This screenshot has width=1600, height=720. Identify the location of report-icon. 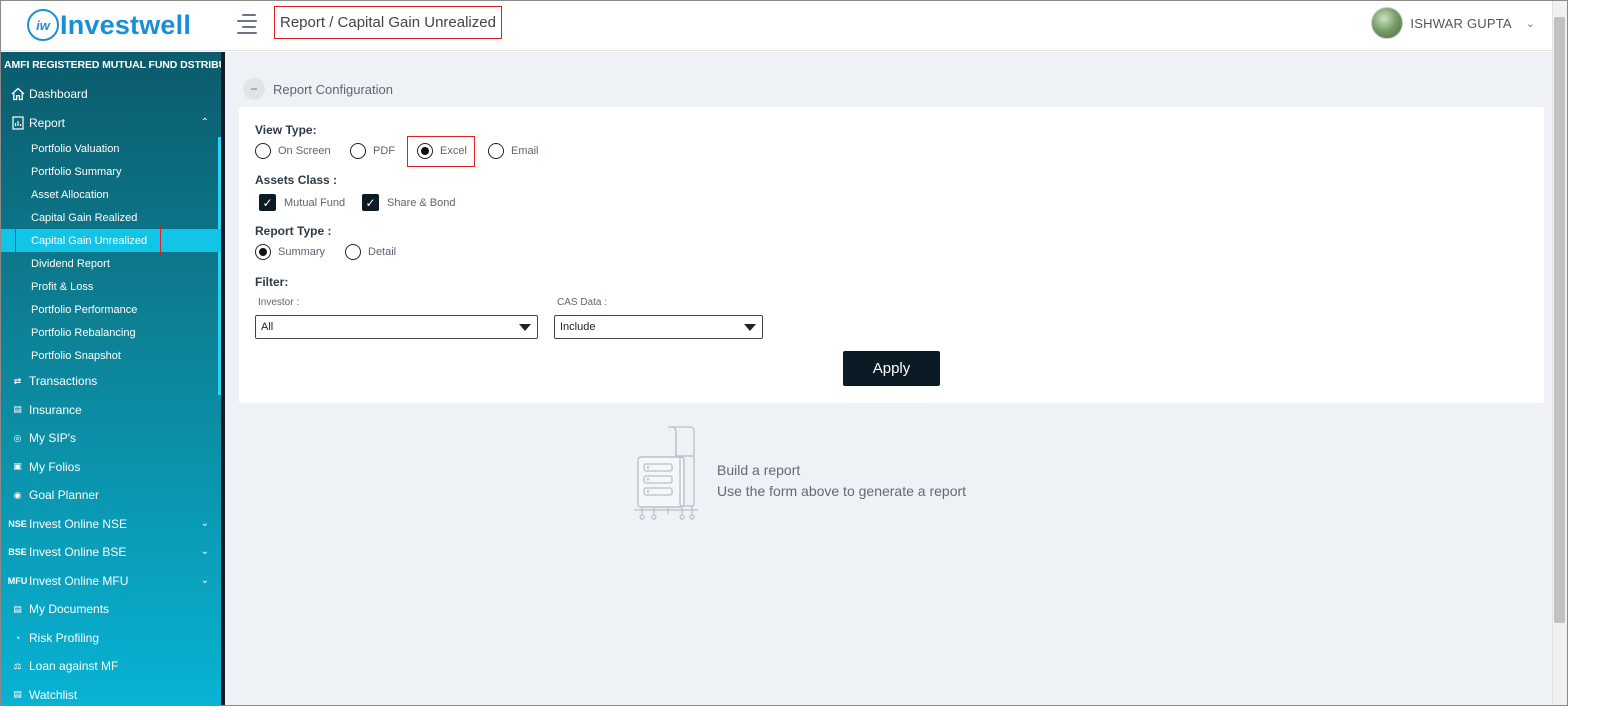
(17, 122).